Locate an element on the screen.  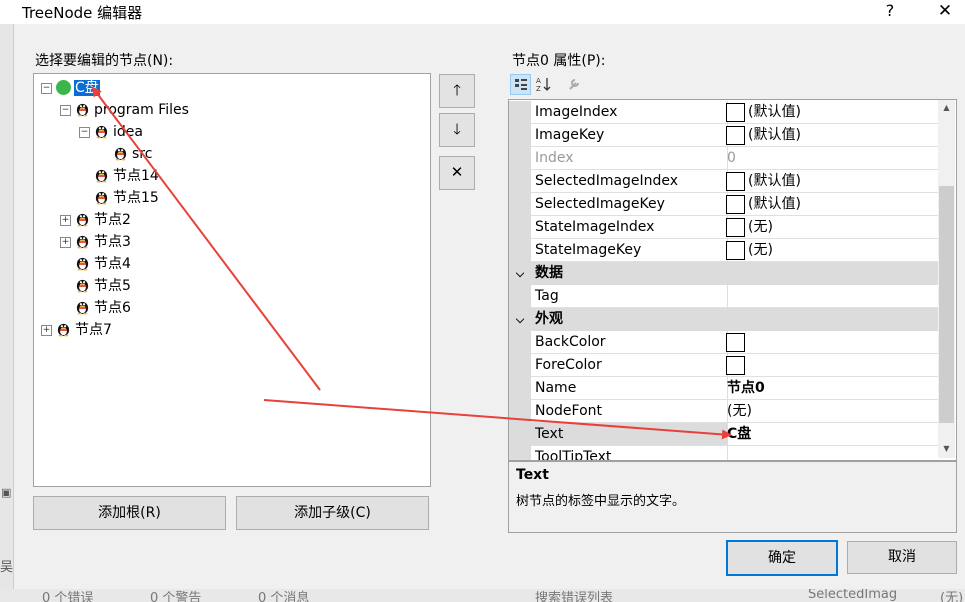
background-property-name: SelectedImag is located at coordinates (853, 595).